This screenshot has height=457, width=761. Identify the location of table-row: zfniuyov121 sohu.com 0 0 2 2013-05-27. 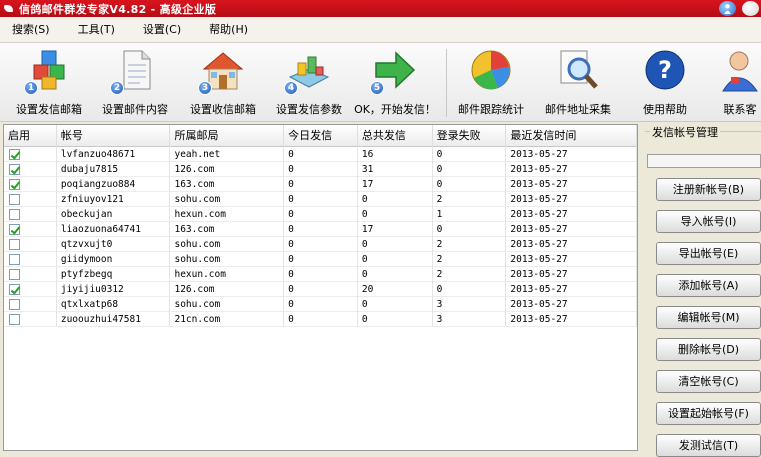
(320, 199).